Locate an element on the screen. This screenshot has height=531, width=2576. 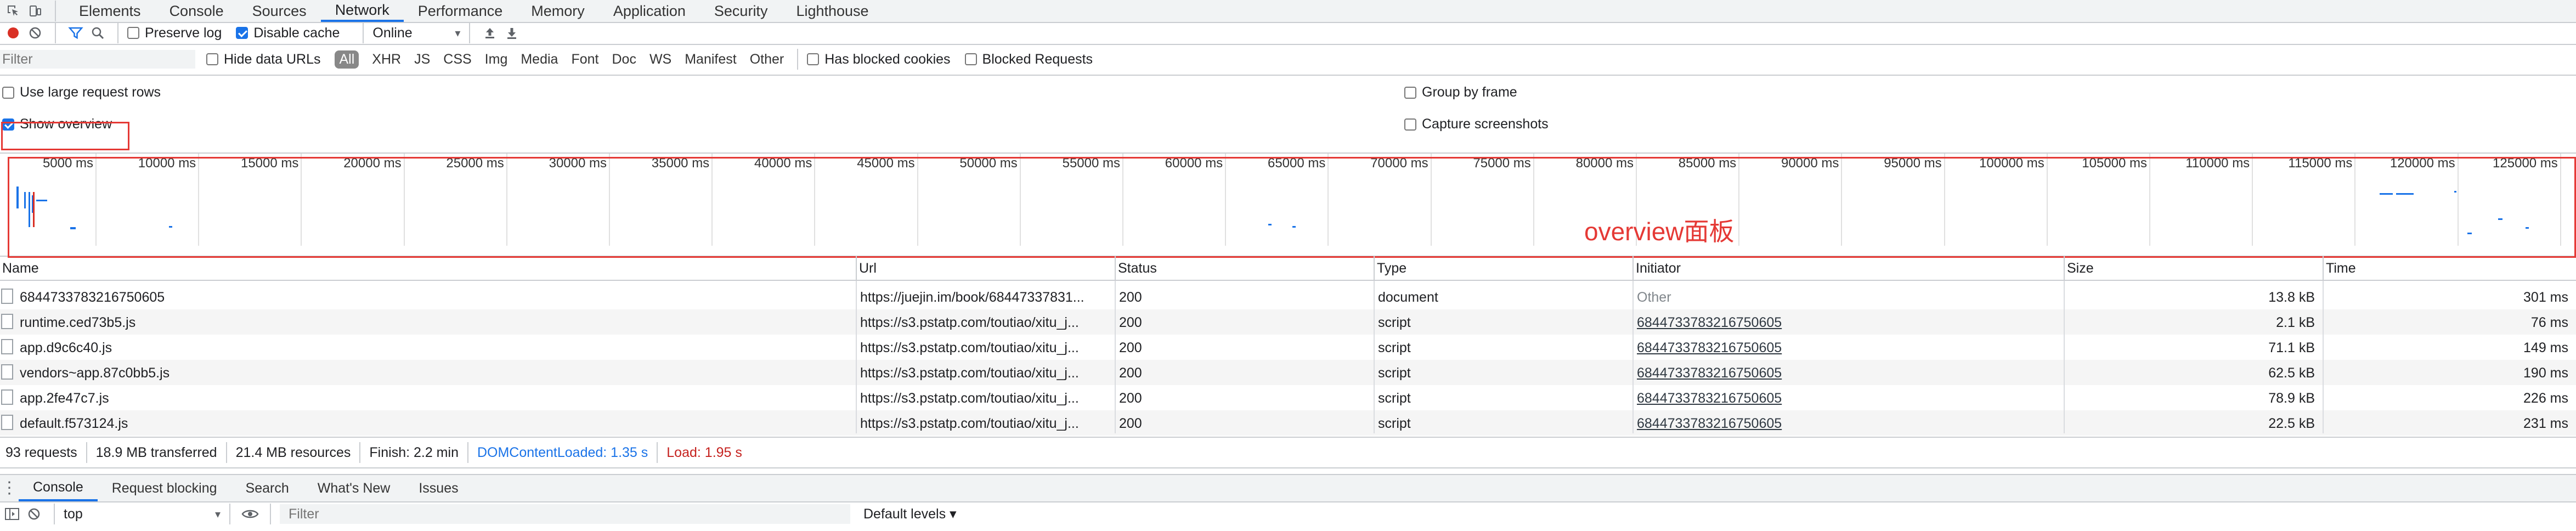
large-rows-checkbox: Use large request rows is located at coordinates (81, 92).